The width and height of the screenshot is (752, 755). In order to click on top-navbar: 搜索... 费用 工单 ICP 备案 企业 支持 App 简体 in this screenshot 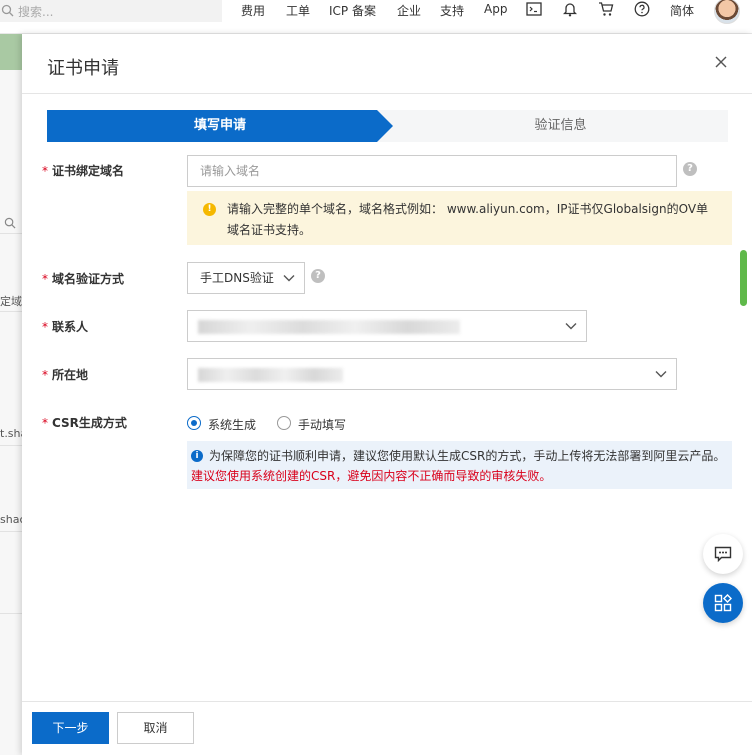, I will do `click(376, 17)`.